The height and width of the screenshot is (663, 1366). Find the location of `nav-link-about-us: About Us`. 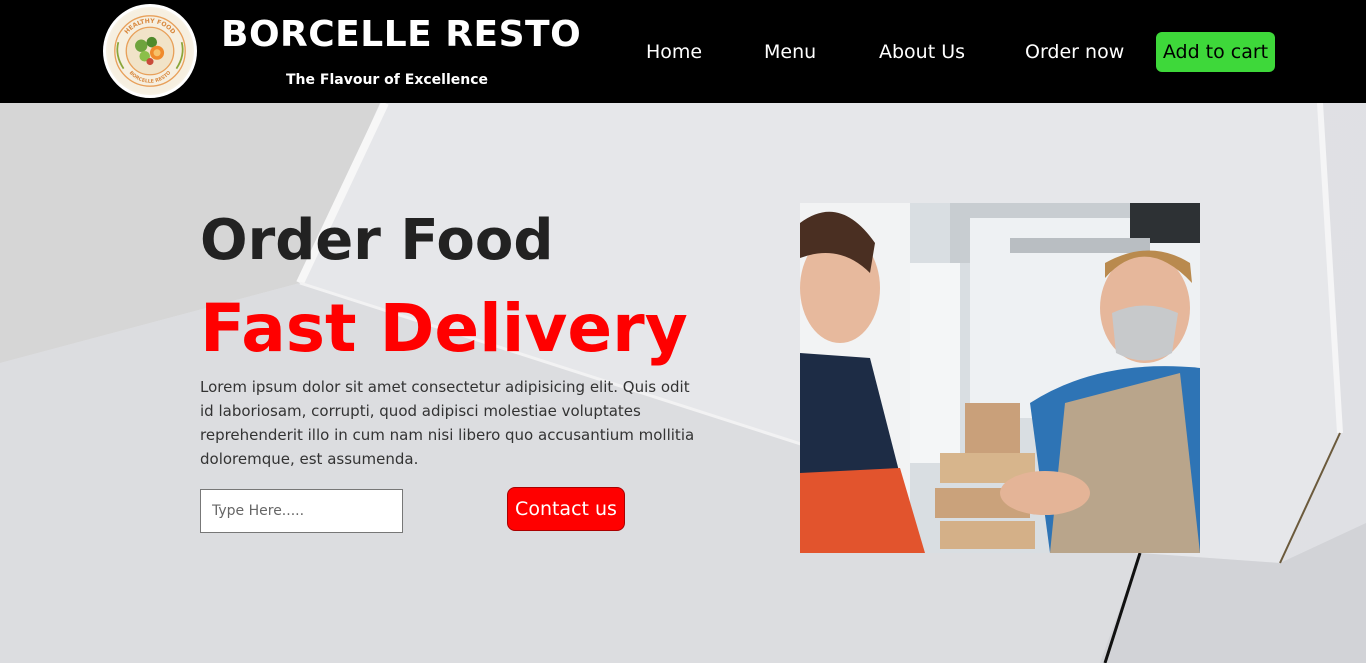

nav-link-about-us: About Us is located at coordinates (922, 52).